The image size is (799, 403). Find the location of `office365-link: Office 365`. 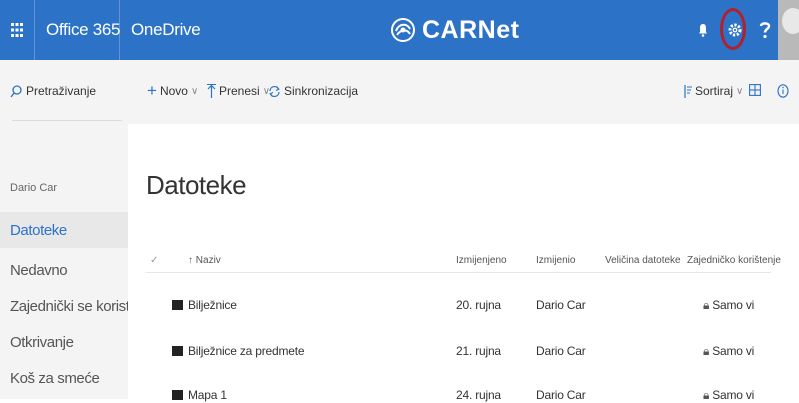

office365-link: Office 365 is located at coordinates (83, 30).